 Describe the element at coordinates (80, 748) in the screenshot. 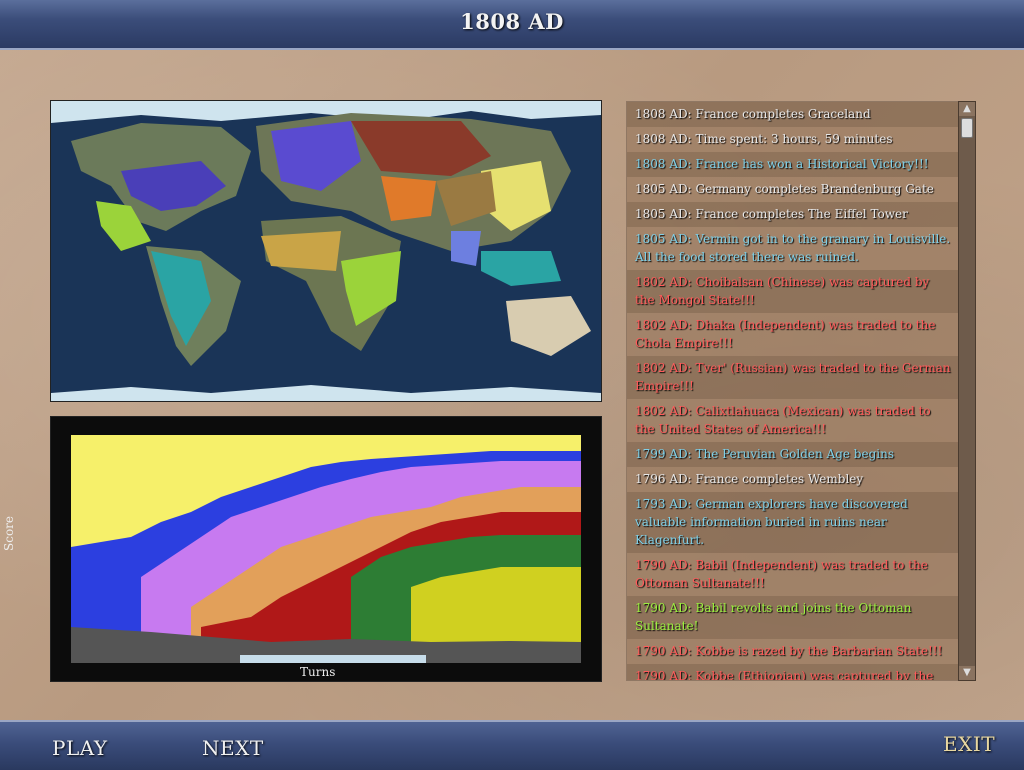

I see `play-button: PLAY` at that location.